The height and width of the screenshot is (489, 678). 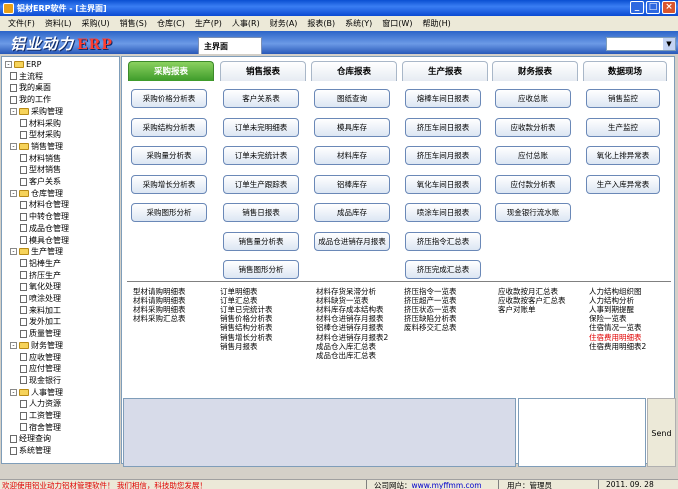 What do you see at coordinates (443, 212) in the screenshot?
I see `report-button: 喷涂车间日报表` at bounding box center [443, 212].